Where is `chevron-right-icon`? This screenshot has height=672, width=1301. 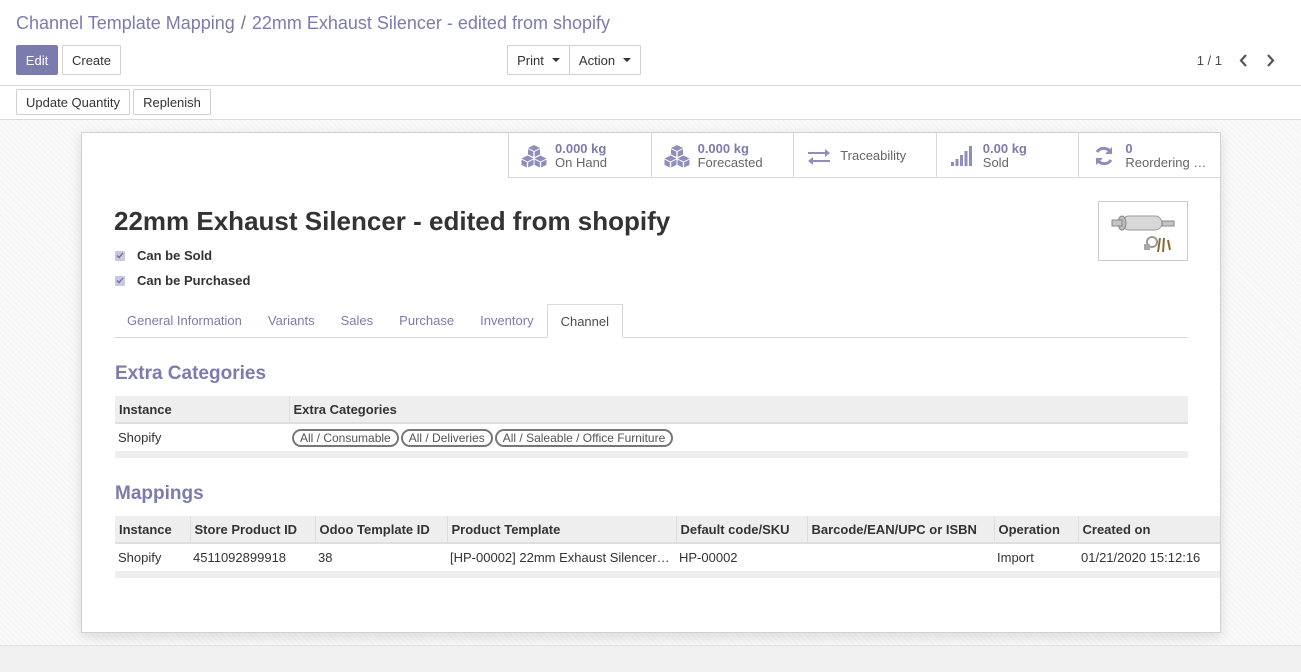
chevron-right-icon is located at coordinates (1270, 60).